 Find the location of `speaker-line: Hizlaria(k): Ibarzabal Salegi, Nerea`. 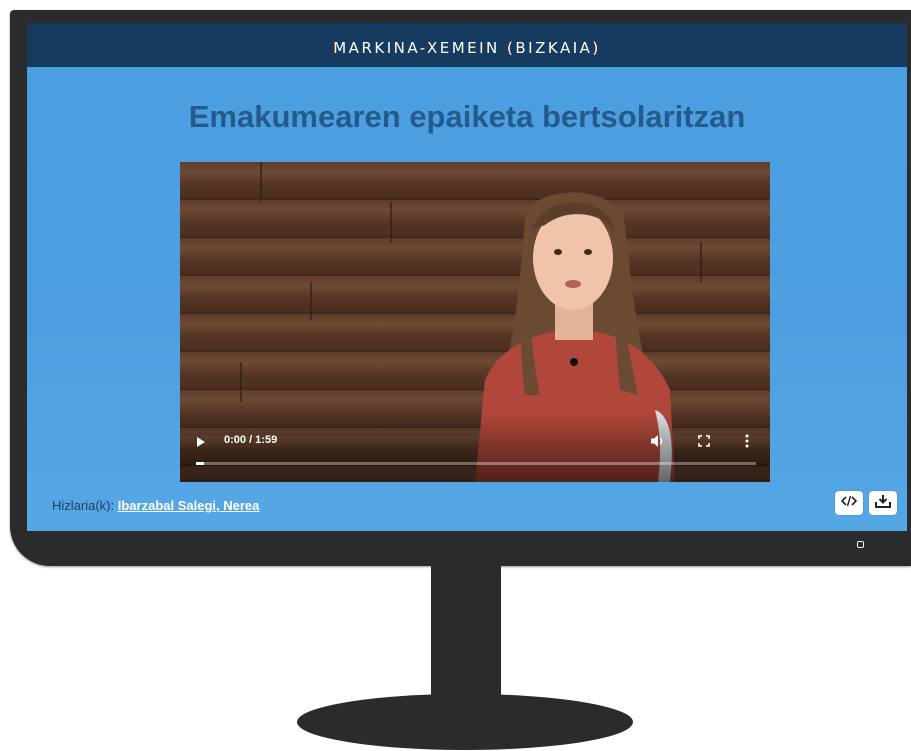

speaker-line: Hizlaria(k): Ibarzabal Salegi, Nerea is located at coordinates (155, 505).